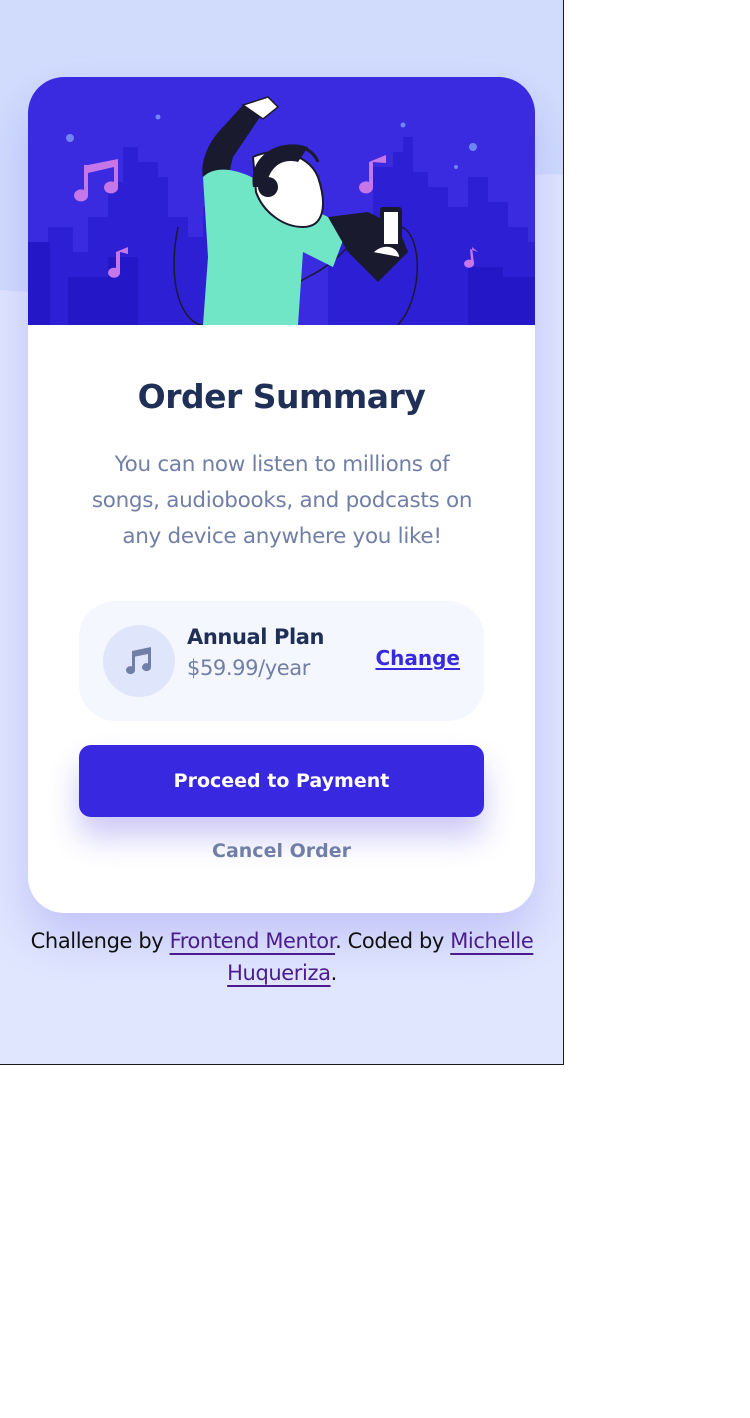 The width and height of the screenshot is (750, 1418). What do you see at coordinates (100, 941) in the screenshot?
I see `attribution-prefix: Challenge by` at bounding box center [100, 941].